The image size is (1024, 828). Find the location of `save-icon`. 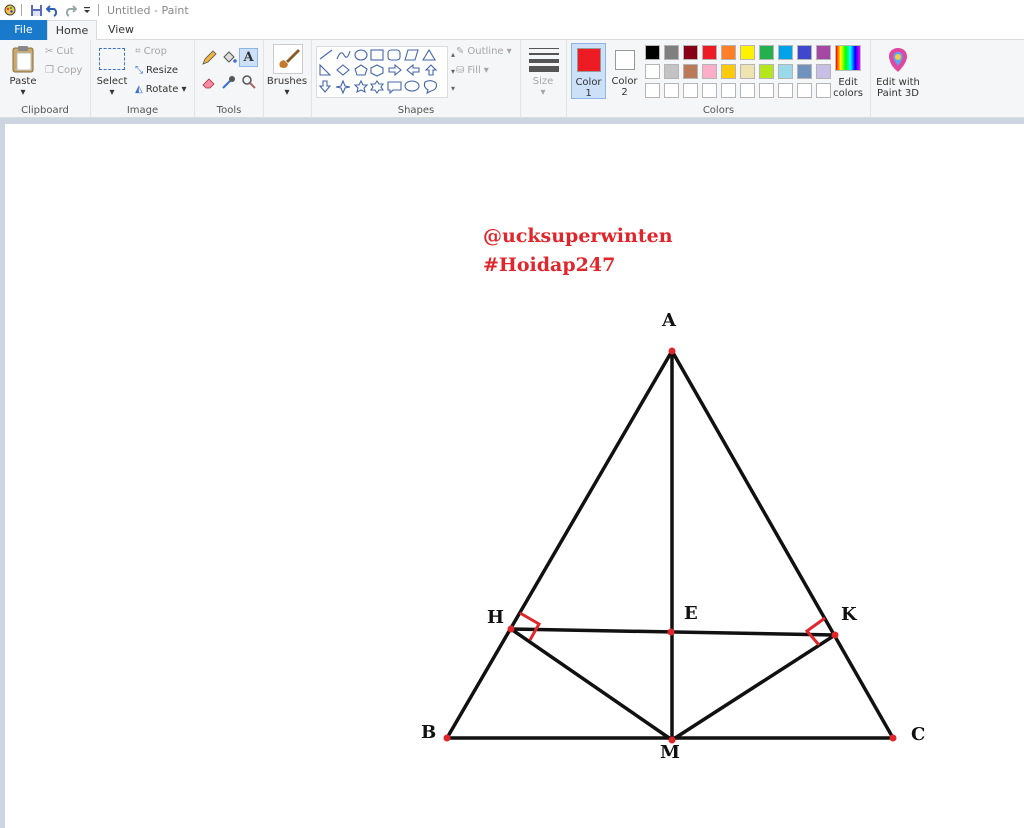

save-icon is located at coordinates (36, 10).